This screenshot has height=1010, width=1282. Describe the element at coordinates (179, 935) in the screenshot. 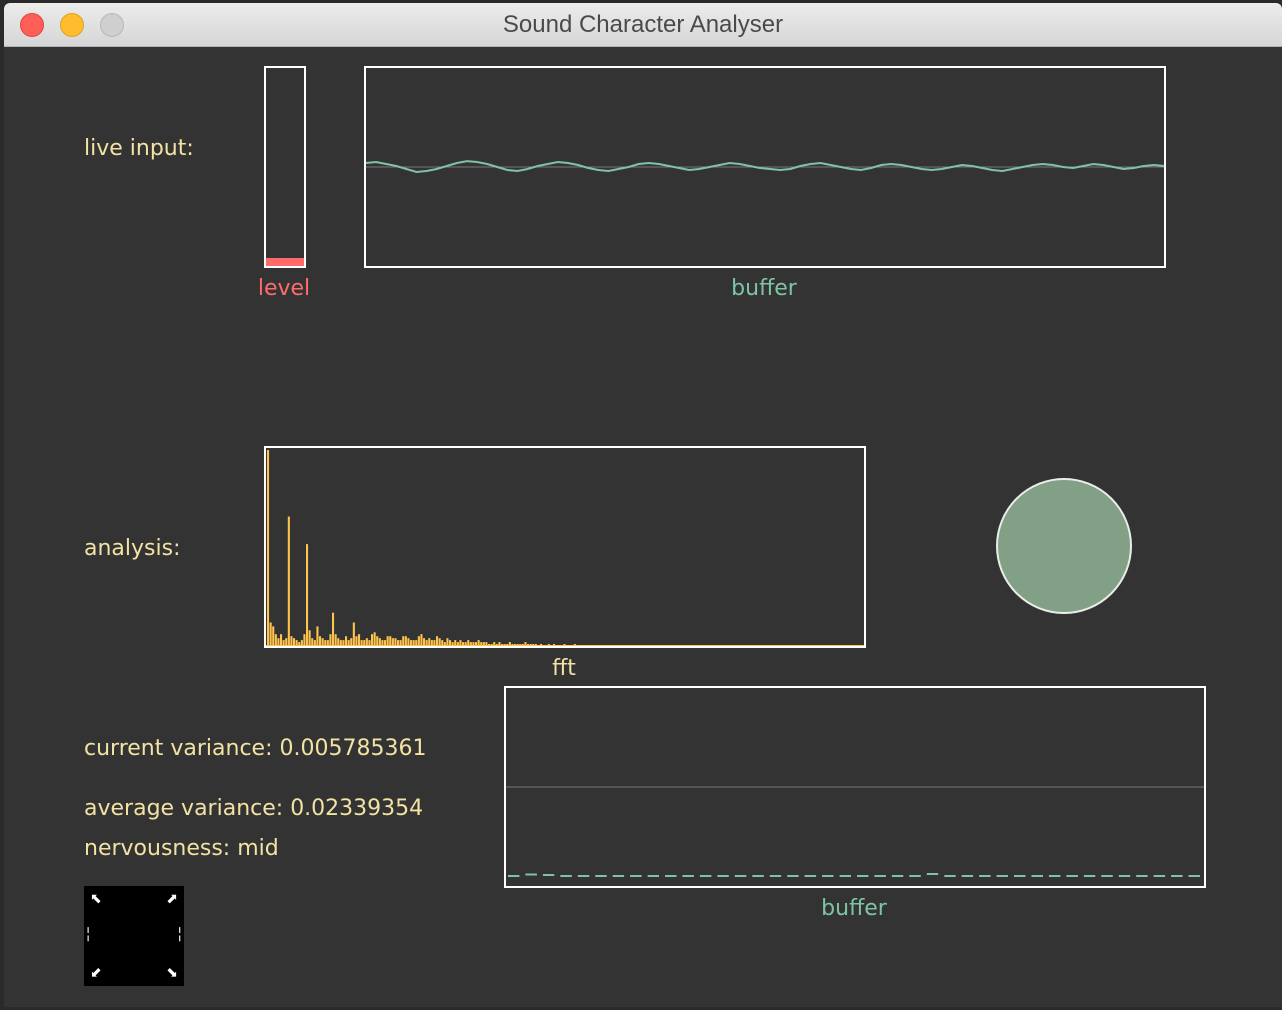

I see `arrow-e-icon: ╎` at that location.